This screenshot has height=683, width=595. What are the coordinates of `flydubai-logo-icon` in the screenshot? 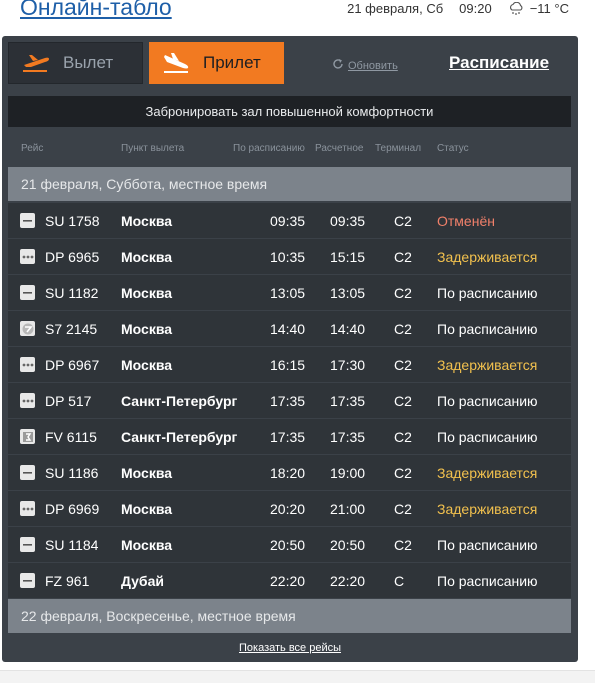 It's located at (27, 580).